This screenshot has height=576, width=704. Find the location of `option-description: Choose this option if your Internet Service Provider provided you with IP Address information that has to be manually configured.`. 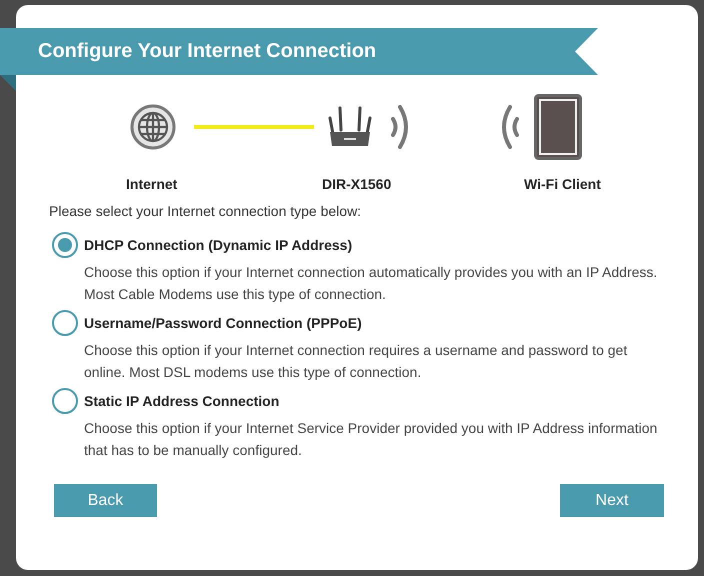

option-description: Choose this option if your Internet Service Provider provided you with IP Address information that has to be manually configured. is located at coordinates (371, 439).